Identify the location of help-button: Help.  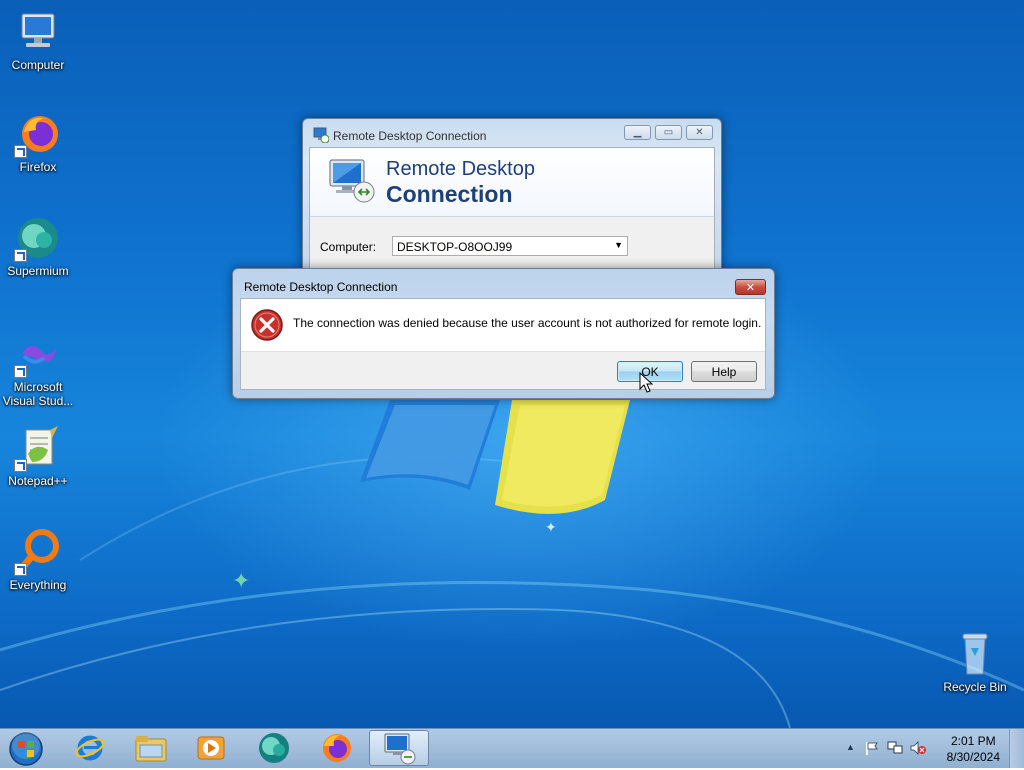
(724, 371).